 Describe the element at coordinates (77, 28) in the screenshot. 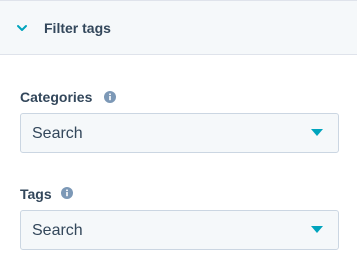

I see `filter-tags-title: Filter tags` at that location.